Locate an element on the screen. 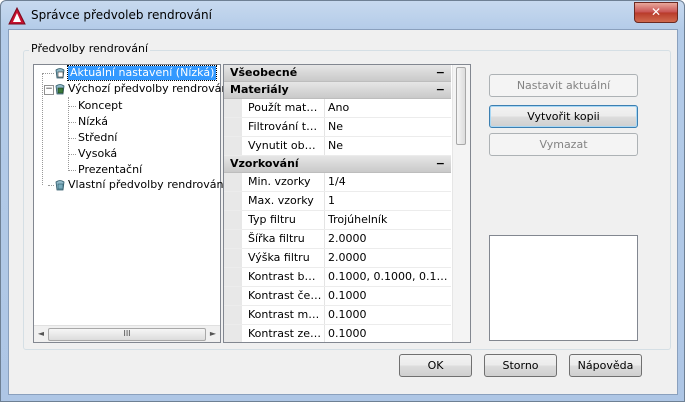 The height and width of the screenshot is (402, 685). property-value: Ano is located at coordinates (389, 107).